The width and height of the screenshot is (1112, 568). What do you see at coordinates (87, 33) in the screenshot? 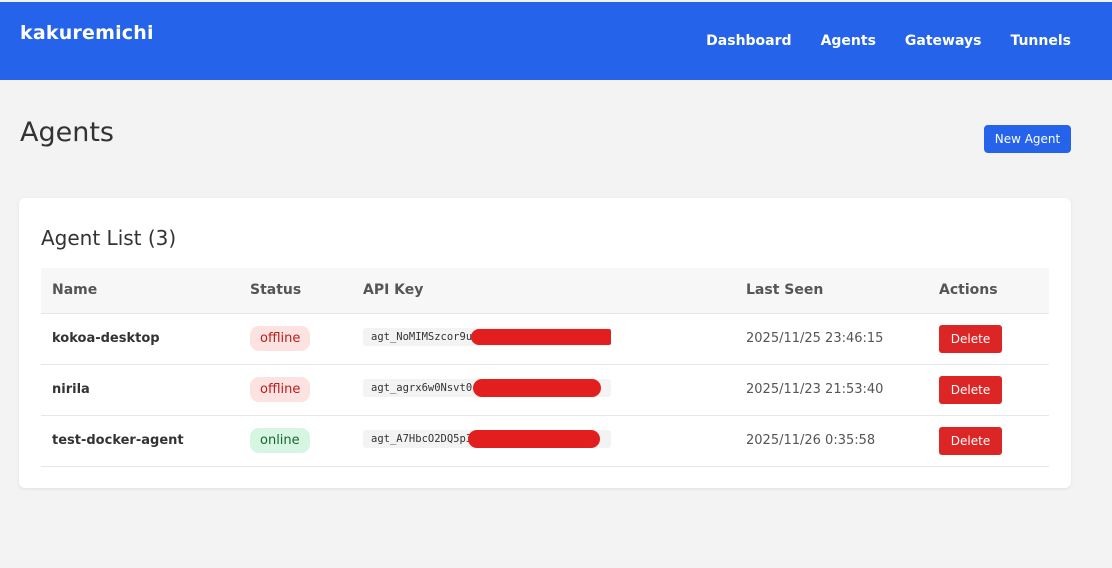
I see `brand-logo: kakuremichi` at bounding box center [87, 33].